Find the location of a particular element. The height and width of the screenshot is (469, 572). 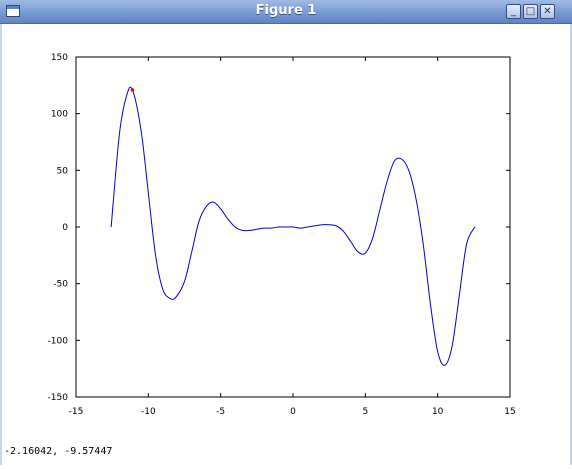

pointer-coordinates: -2.16042, -9.57447 is located at coordinates (58, 451).